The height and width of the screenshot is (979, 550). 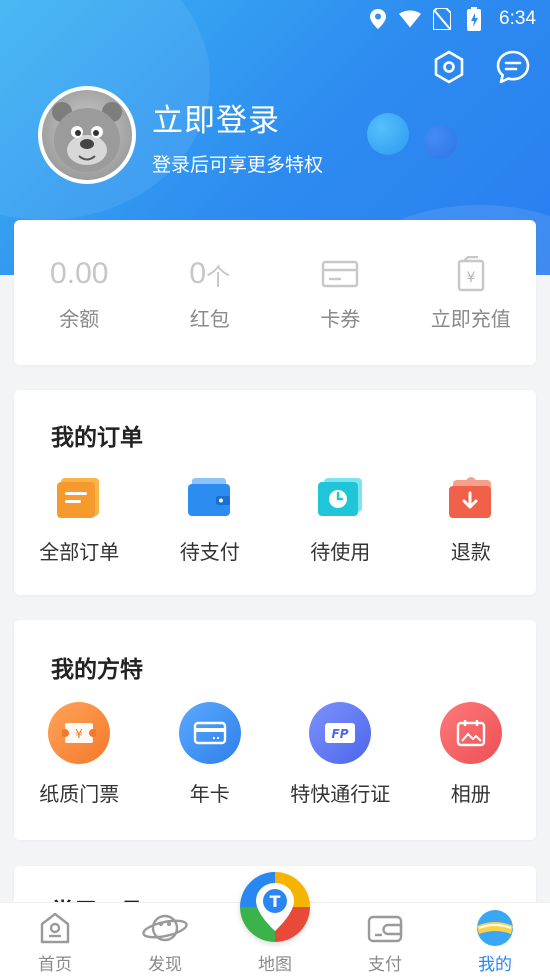 I want to click on clock-ticket-icon, so click(x=340, y=498).